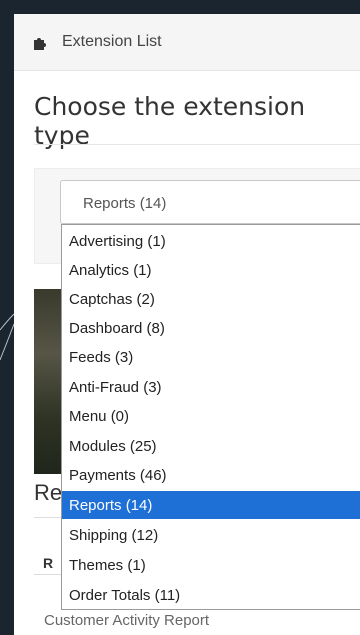 This screenshot has width=360, height=635. Describe the element at coordinates (112, 41) in the screenshot. I see `panel-title: Extension List` at that location.